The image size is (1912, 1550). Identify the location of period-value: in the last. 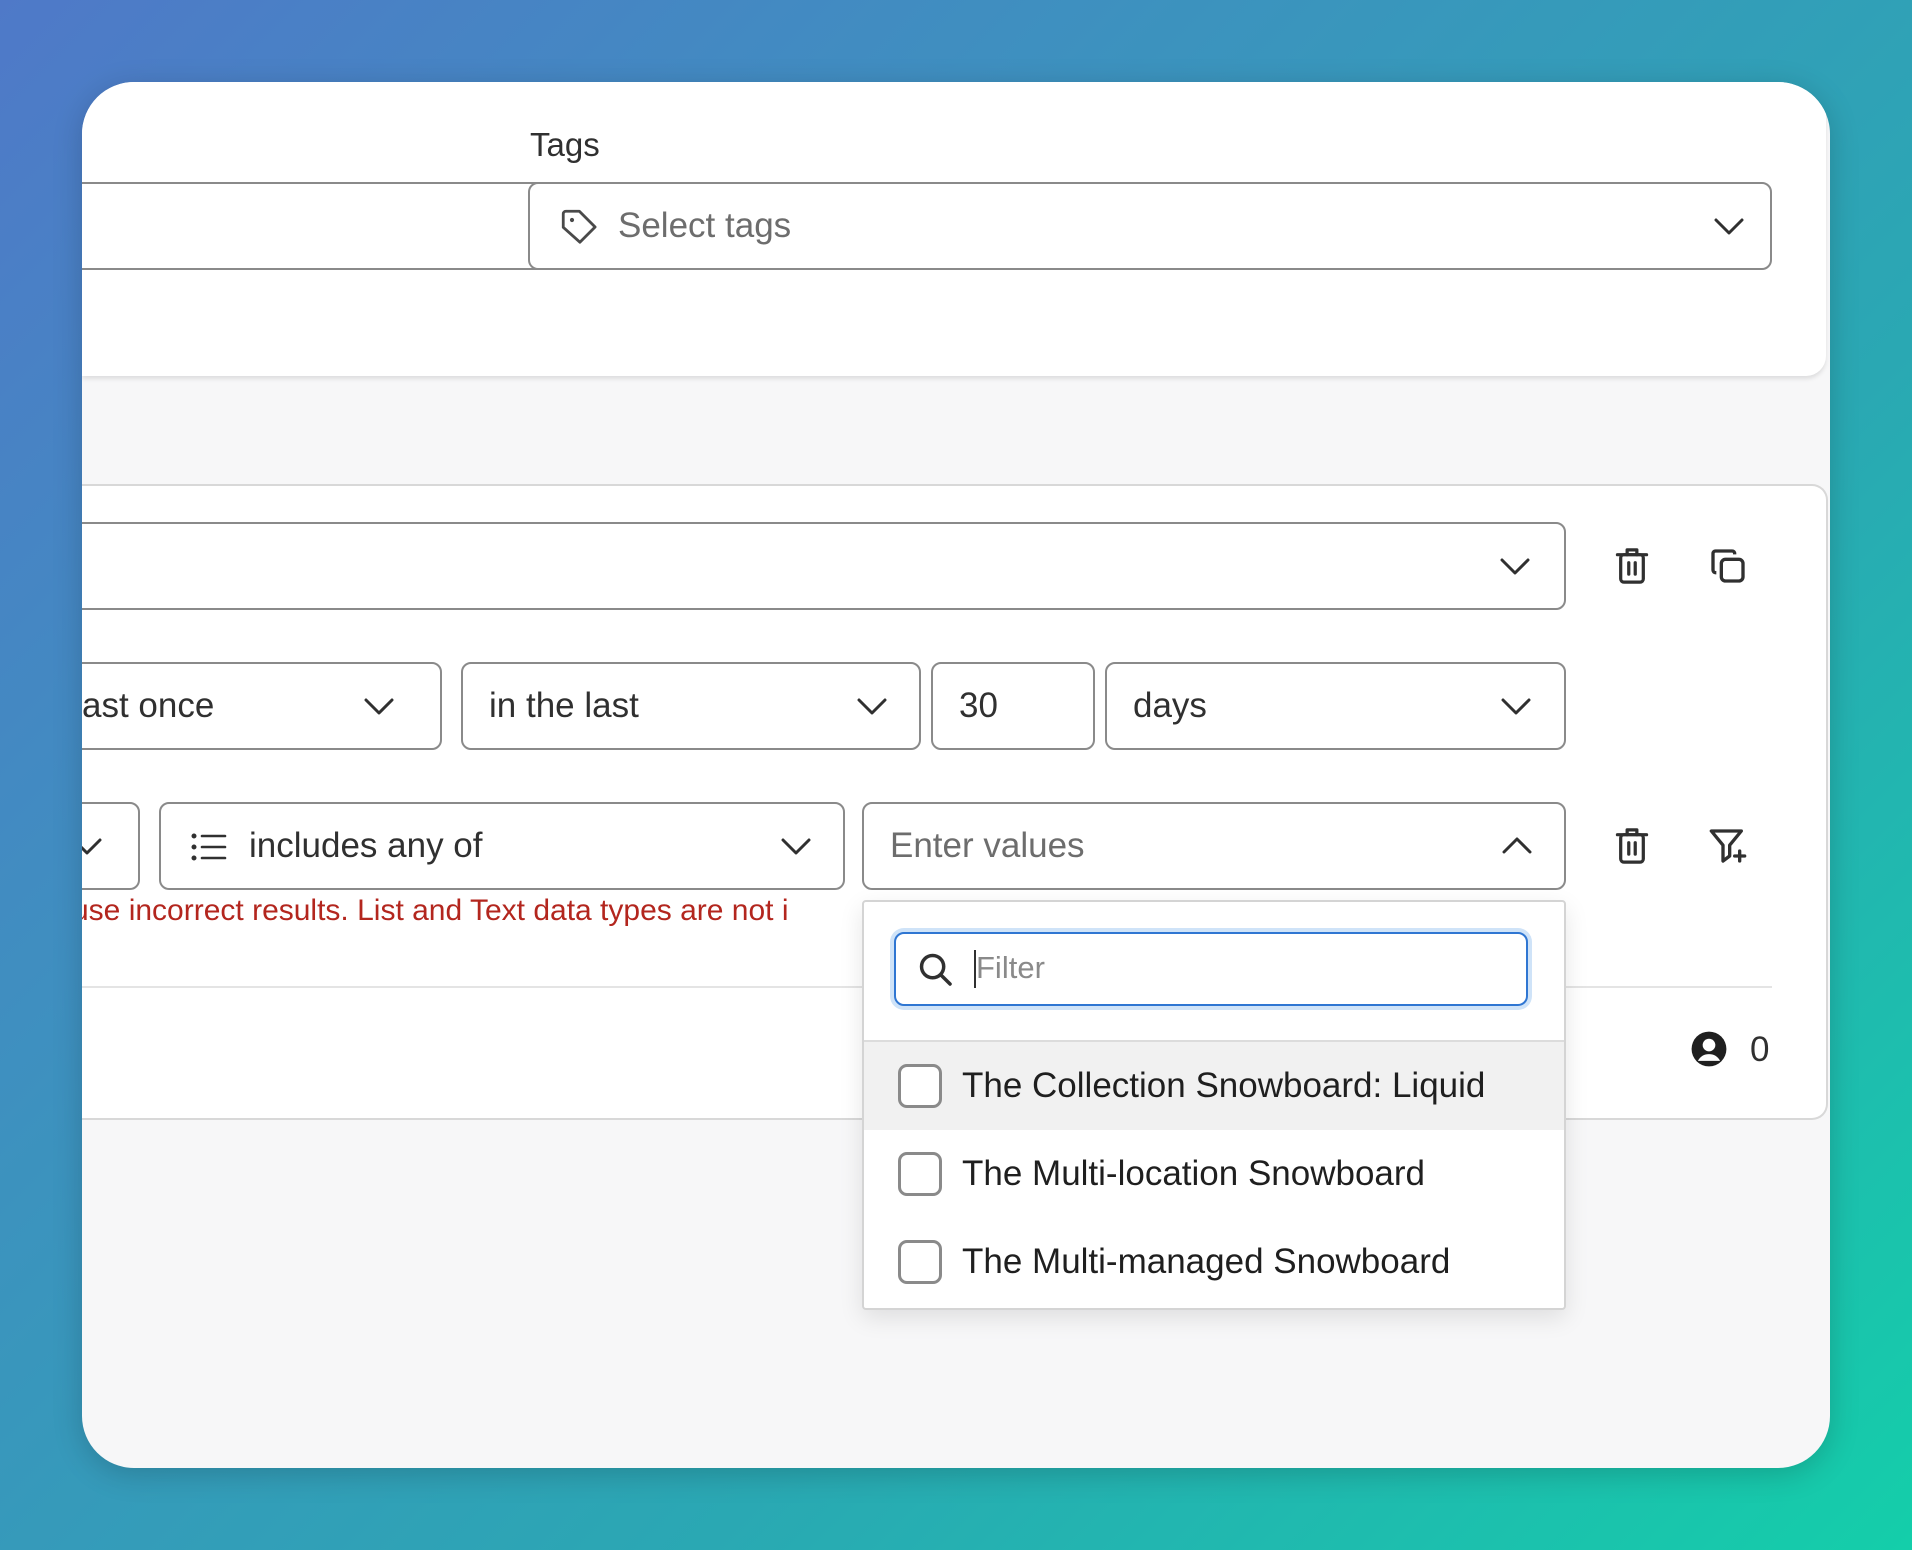
(564, 705).